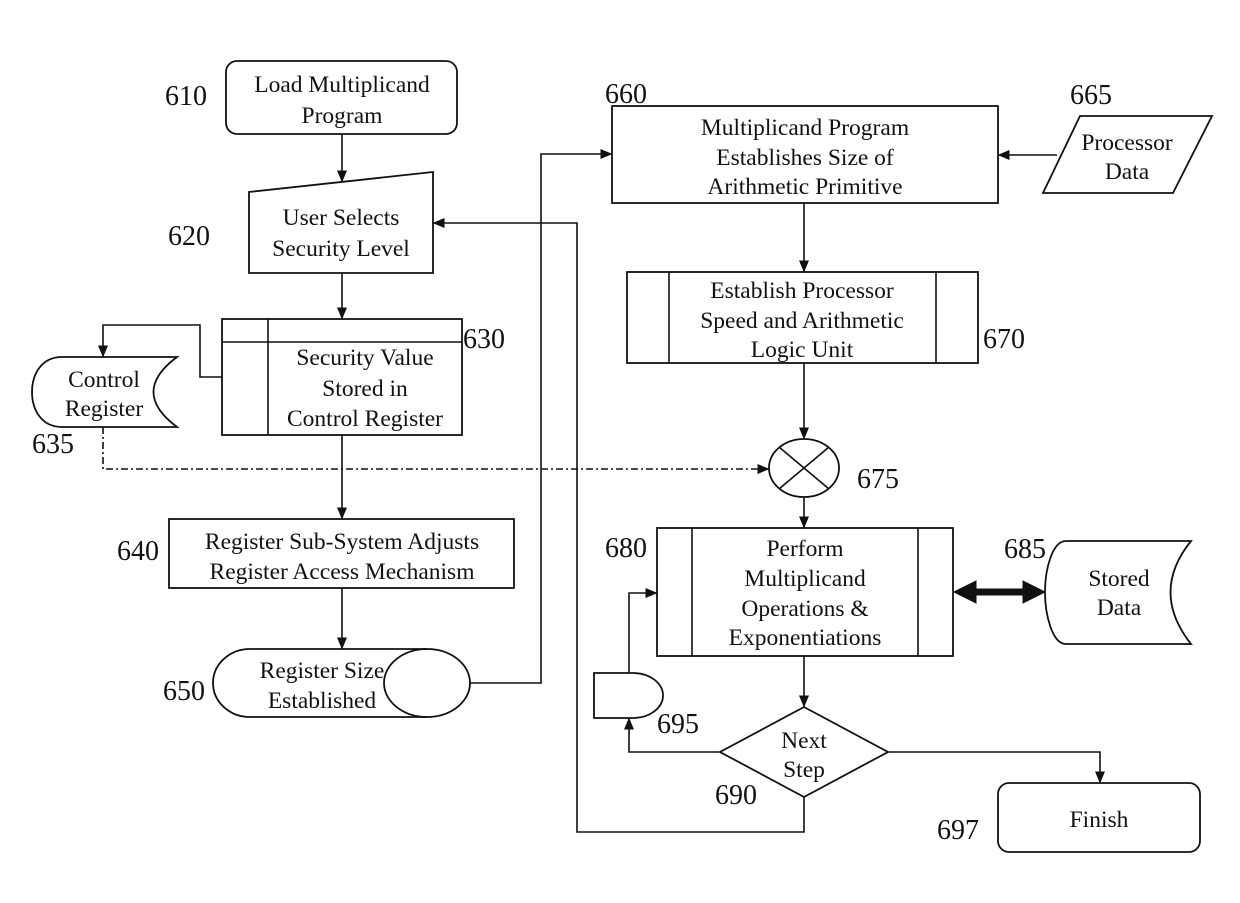 The image size is (1240, 903). Describe the element at coordinates (958, 830) in the screenshot. I see `reference-numeral: 697` at that location.